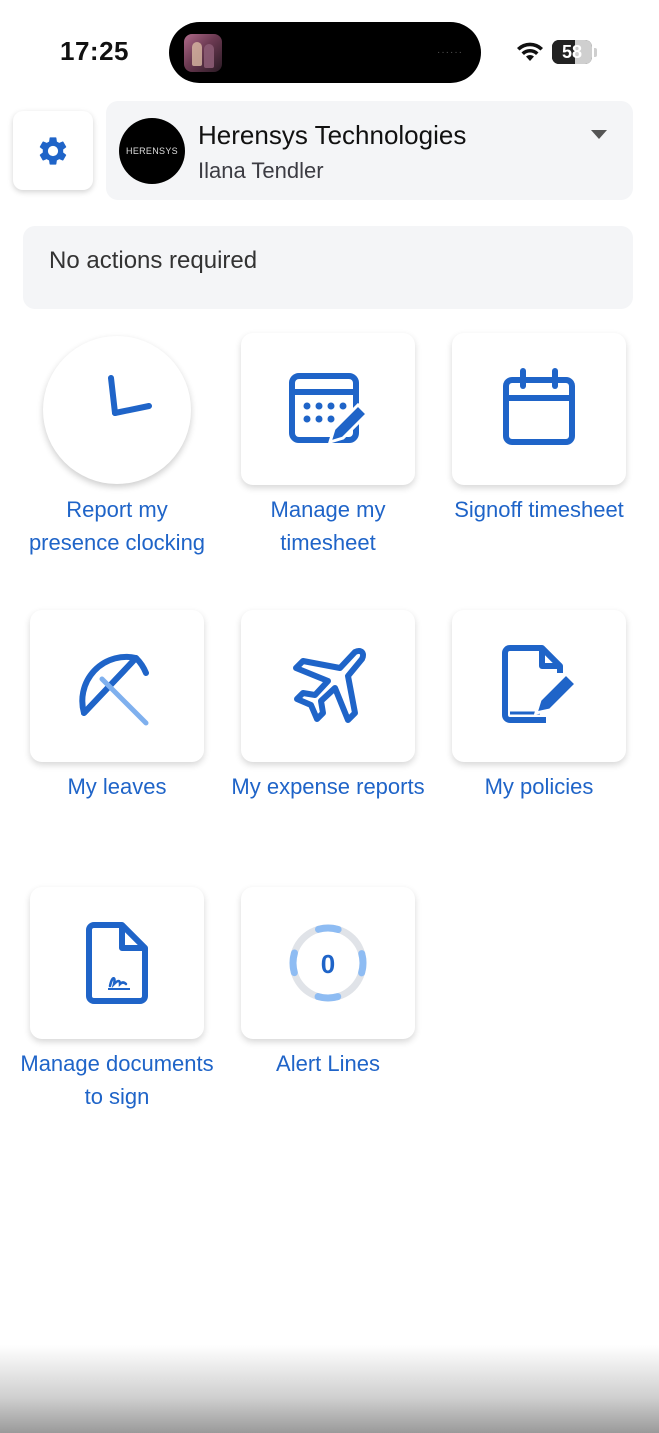  I want to click on tile-icon-box: 0, so click(328, 963).